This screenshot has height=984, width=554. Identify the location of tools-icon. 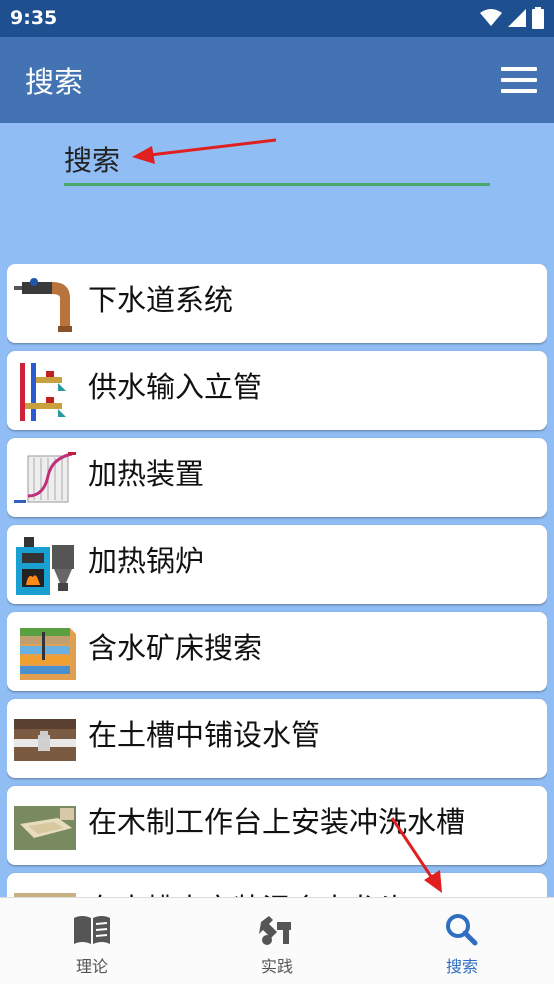
(275, 930).